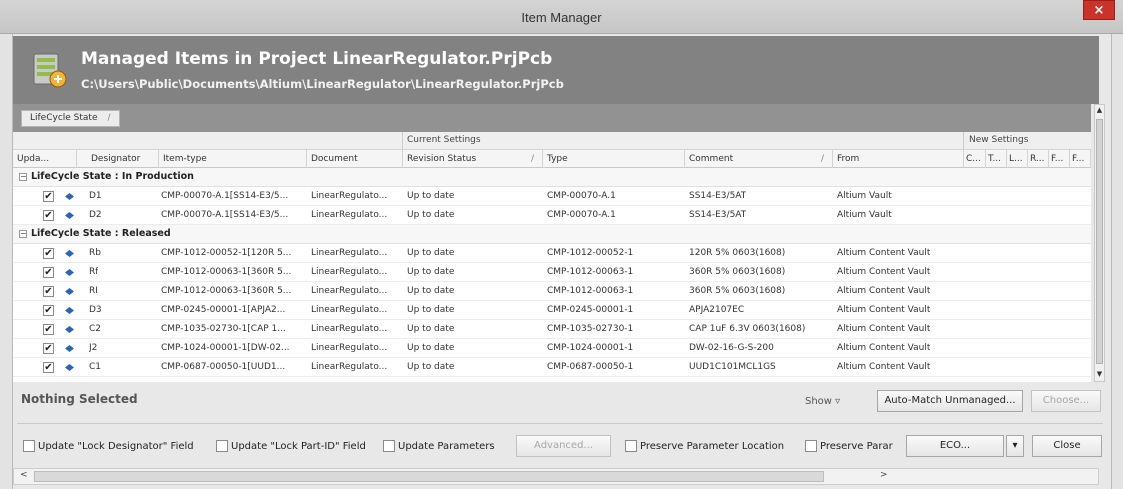 The image size is (1123, 489). Describe the element at coordinates (50, 70) in the screenshot. I see `database-server-icon` at that location.